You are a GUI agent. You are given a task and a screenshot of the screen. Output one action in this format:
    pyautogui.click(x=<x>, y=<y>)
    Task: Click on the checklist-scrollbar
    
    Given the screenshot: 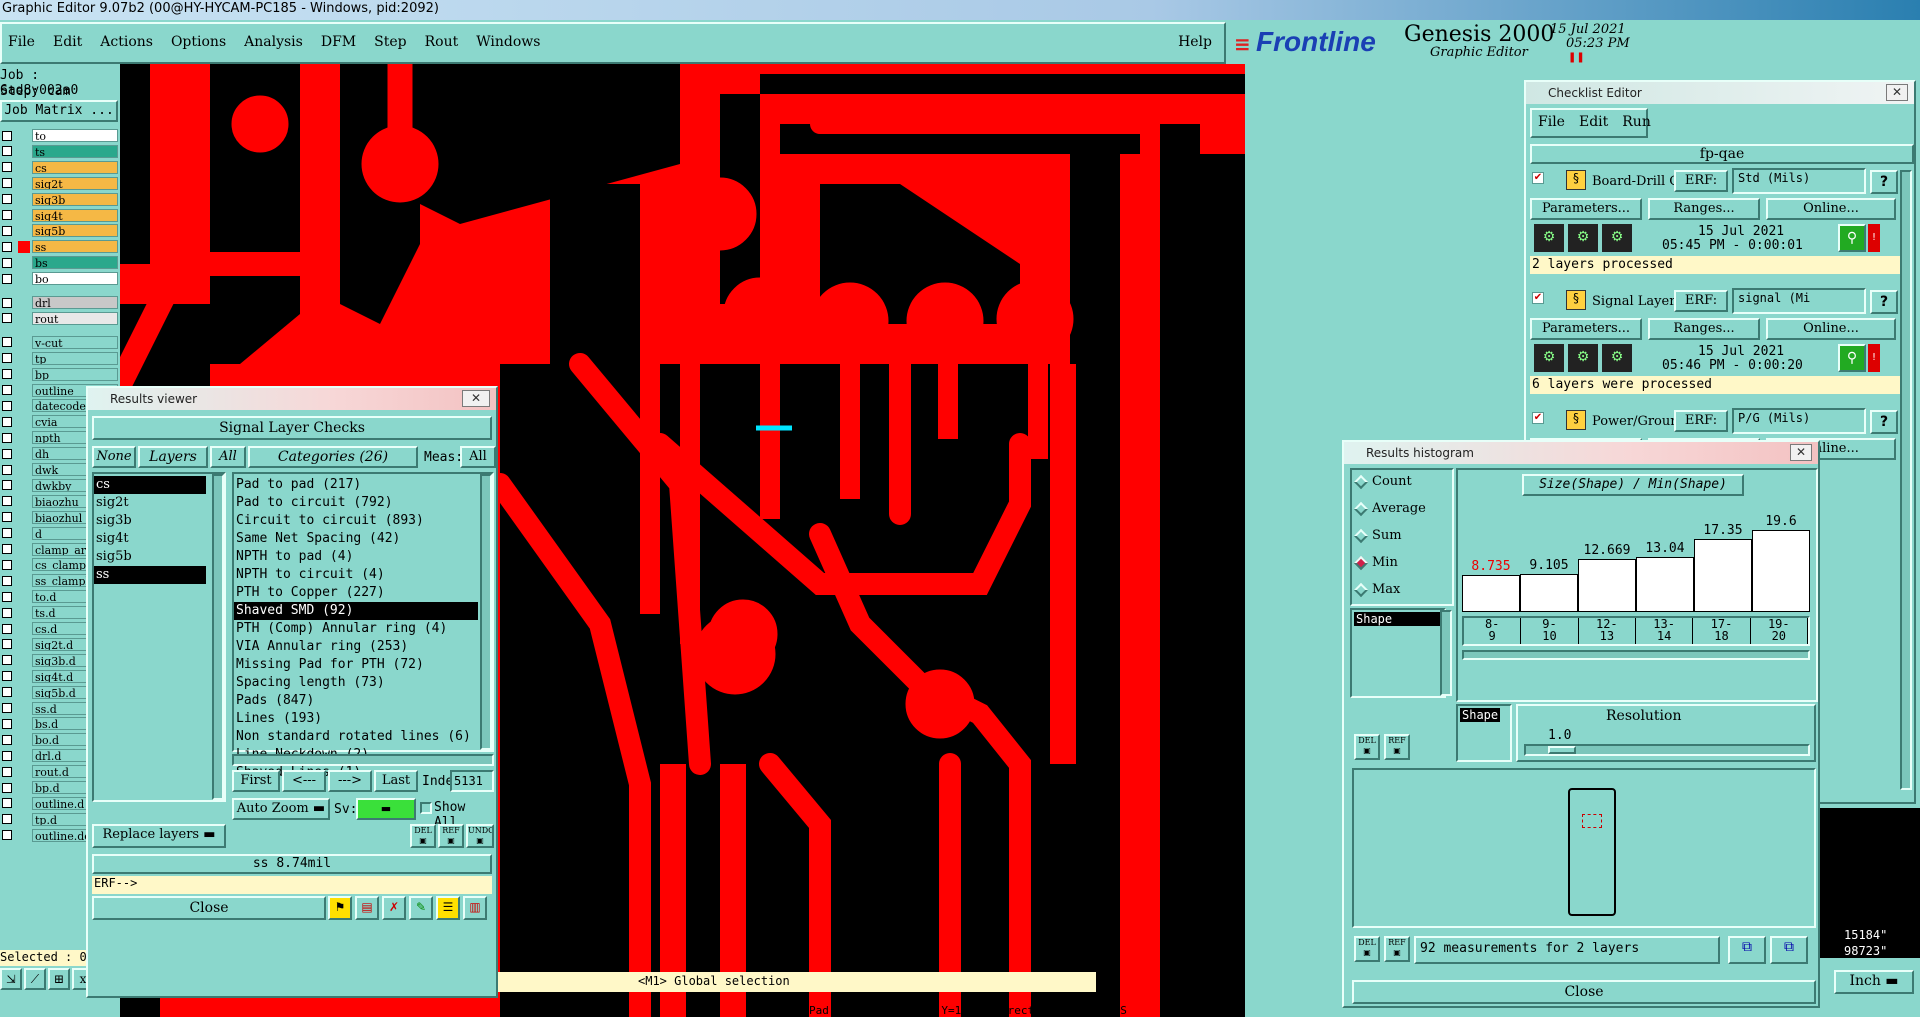 What is the action you would take?
    pyautogui.click(x=1906, y=480)
    